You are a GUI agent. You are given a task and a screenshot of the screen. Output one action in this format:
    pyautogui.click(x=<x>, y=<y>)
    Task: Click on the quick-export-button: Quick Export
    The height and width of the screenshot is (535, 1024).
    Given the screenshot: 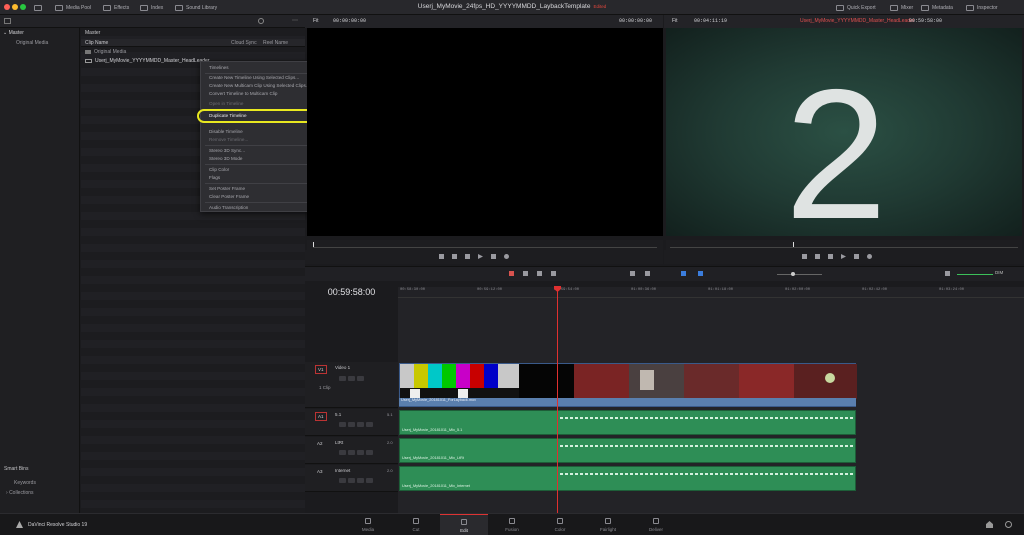 What is the action you would take?
    pyautogui.click(x=856, y=7)
    